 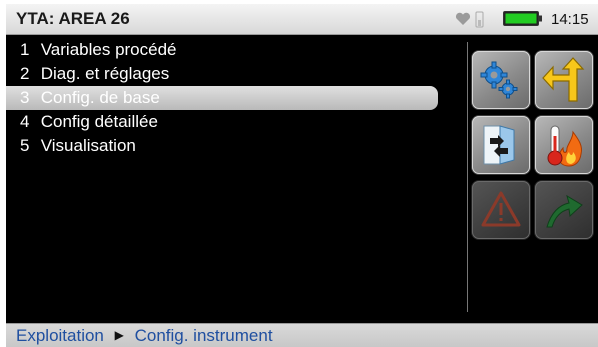 I want to click on warning-icon, so click(x=501, y=209).